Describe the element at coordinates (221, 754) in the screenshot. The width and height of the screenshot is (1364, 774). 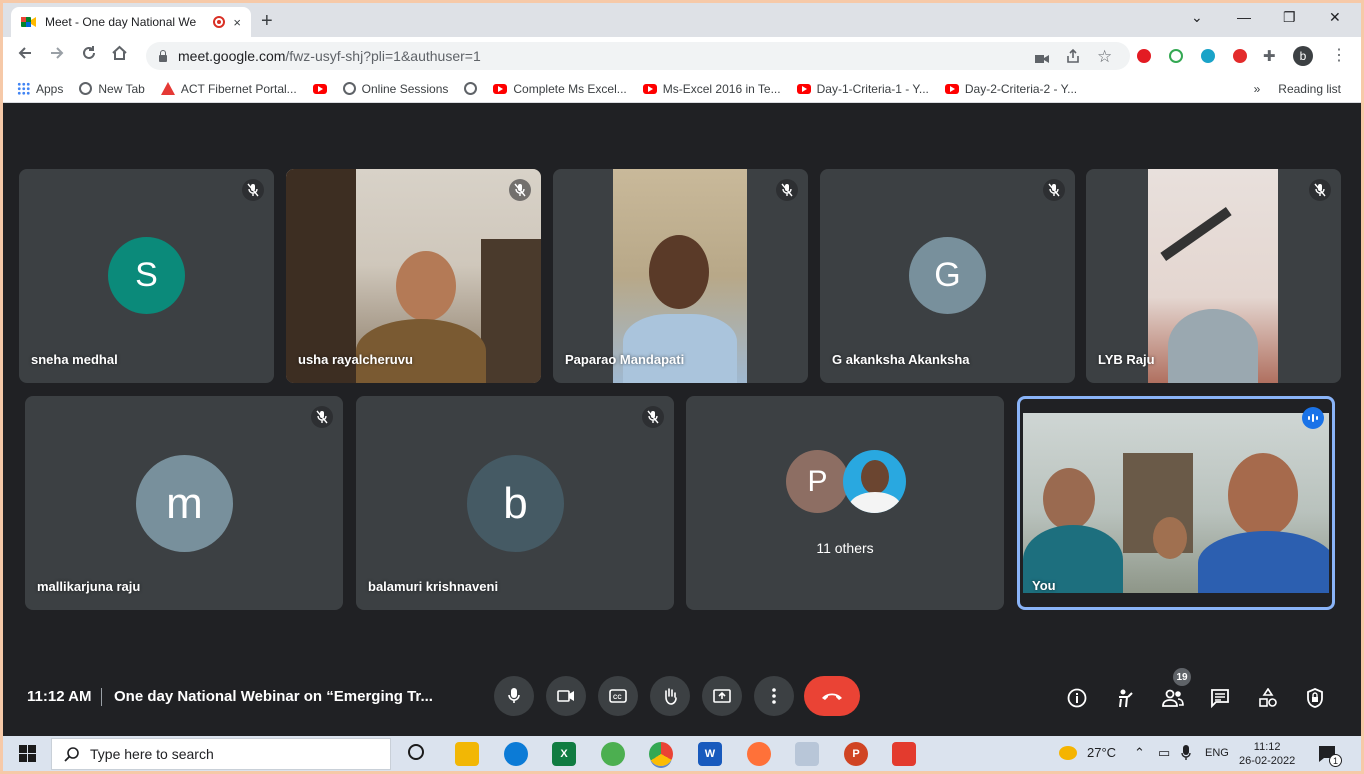
I see `taskbar-search-box: Type here to search` at that location.